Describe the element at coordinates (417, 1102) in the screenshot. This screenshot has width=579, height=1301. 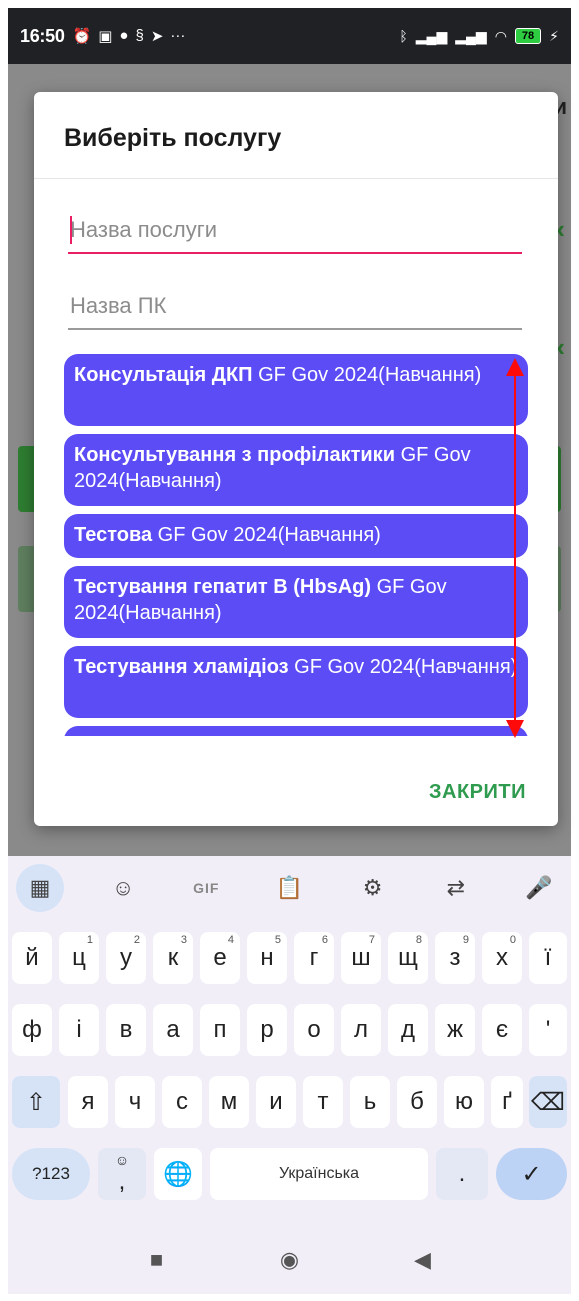
I see `key: б` at that location.